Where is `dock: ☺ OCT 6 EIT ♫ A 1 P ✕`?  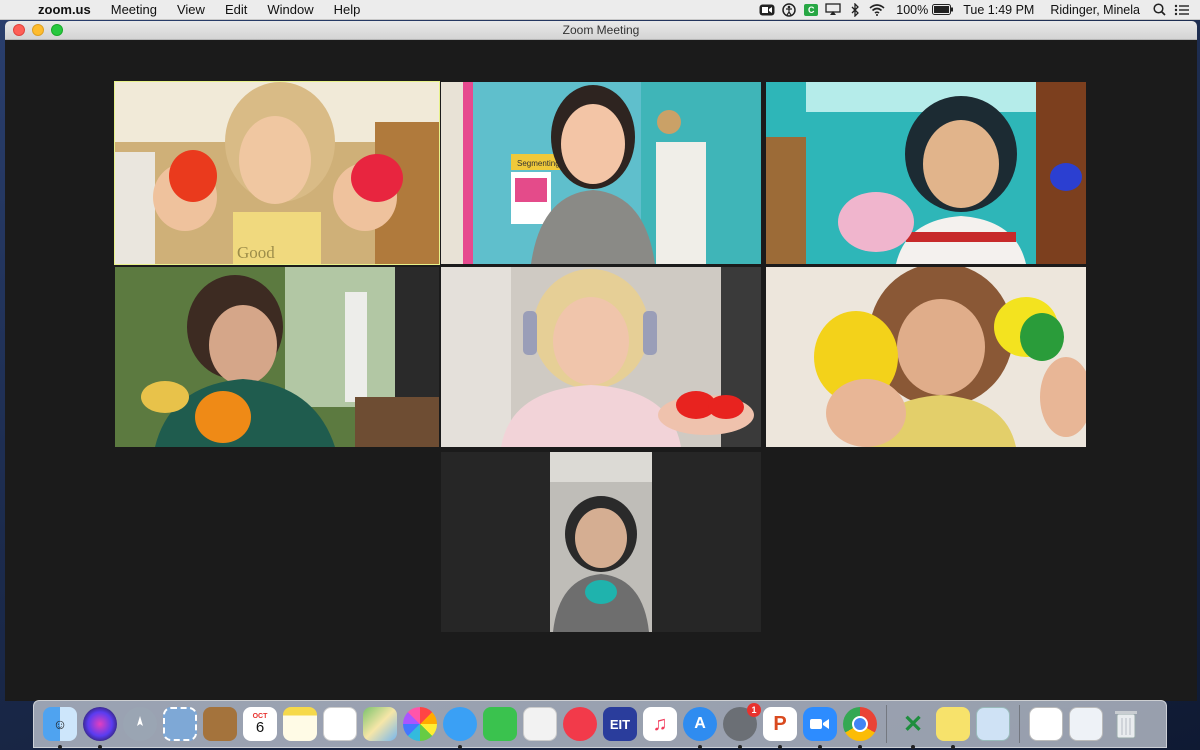
dock: ☺ OCT 6 EIT ♫ A 1 P ✕ is located at coordinates (600, 724).